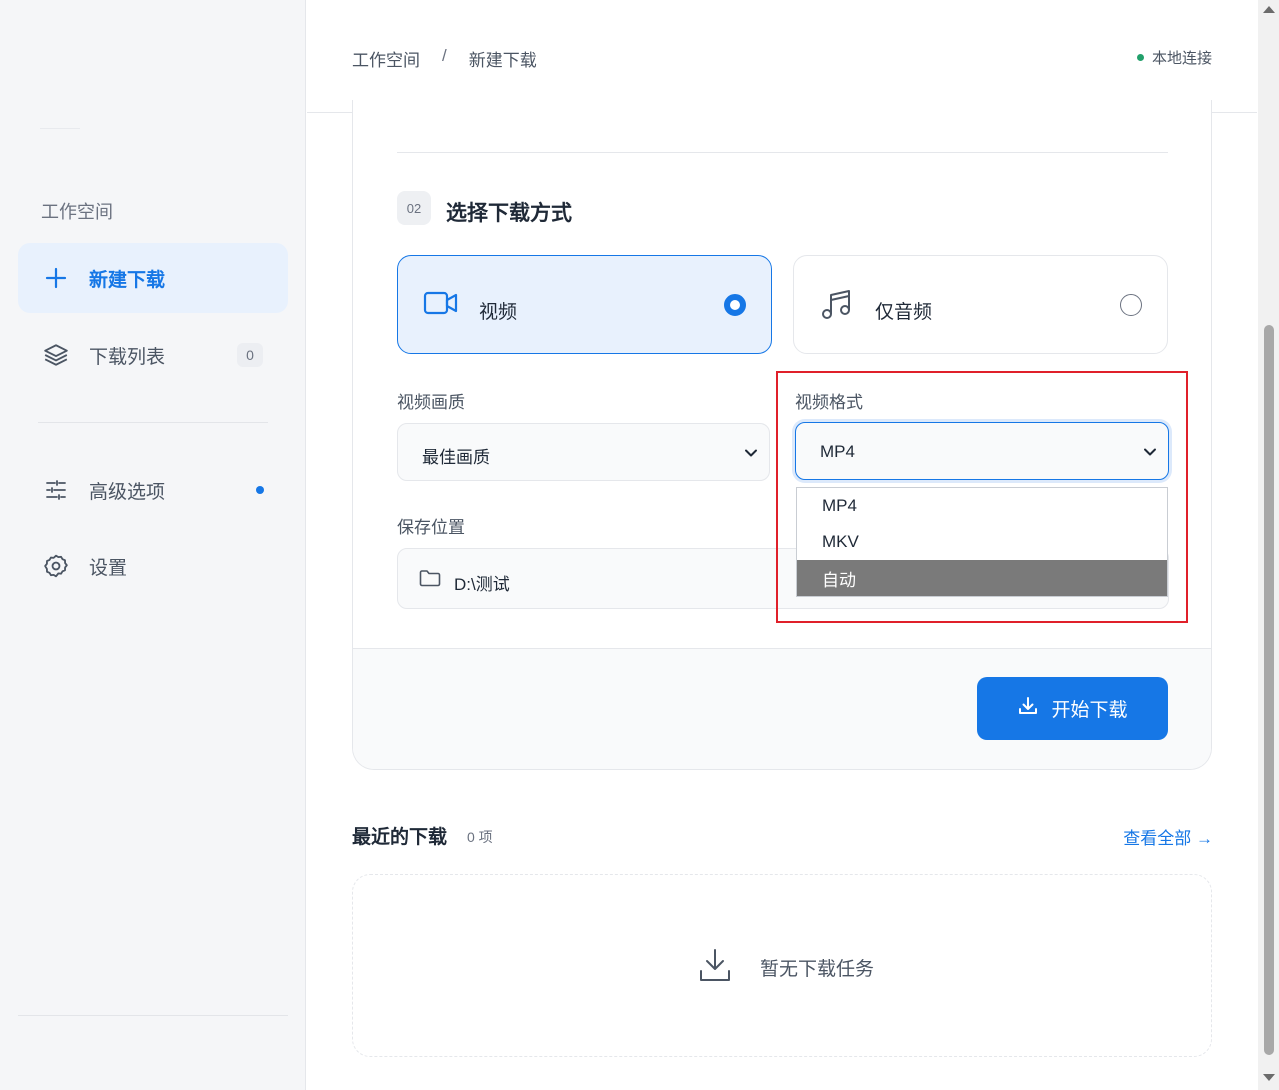 This screenshot has height=1090, width=1279. Describe the element at coordinates (127, 492) in the screenshot. I see `sidebar-item-label: 高级选项` at that location.